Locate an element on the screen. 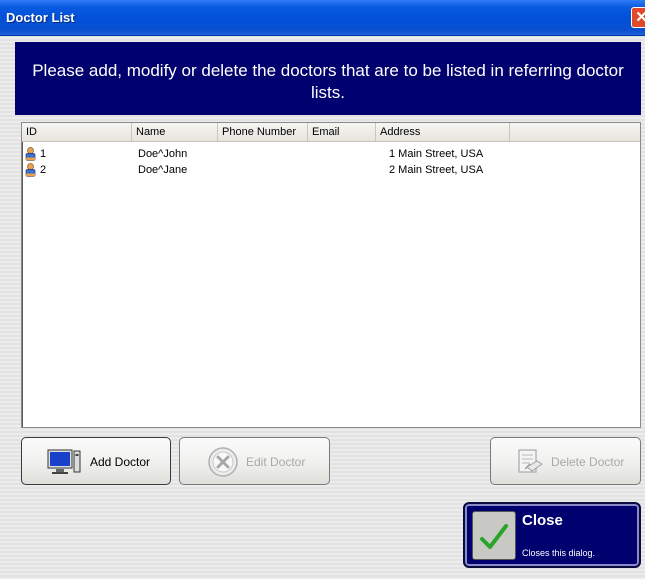 The width and height of the screenshot is (645, 579). cell-id: 2 is located at coordinates (43, 170).